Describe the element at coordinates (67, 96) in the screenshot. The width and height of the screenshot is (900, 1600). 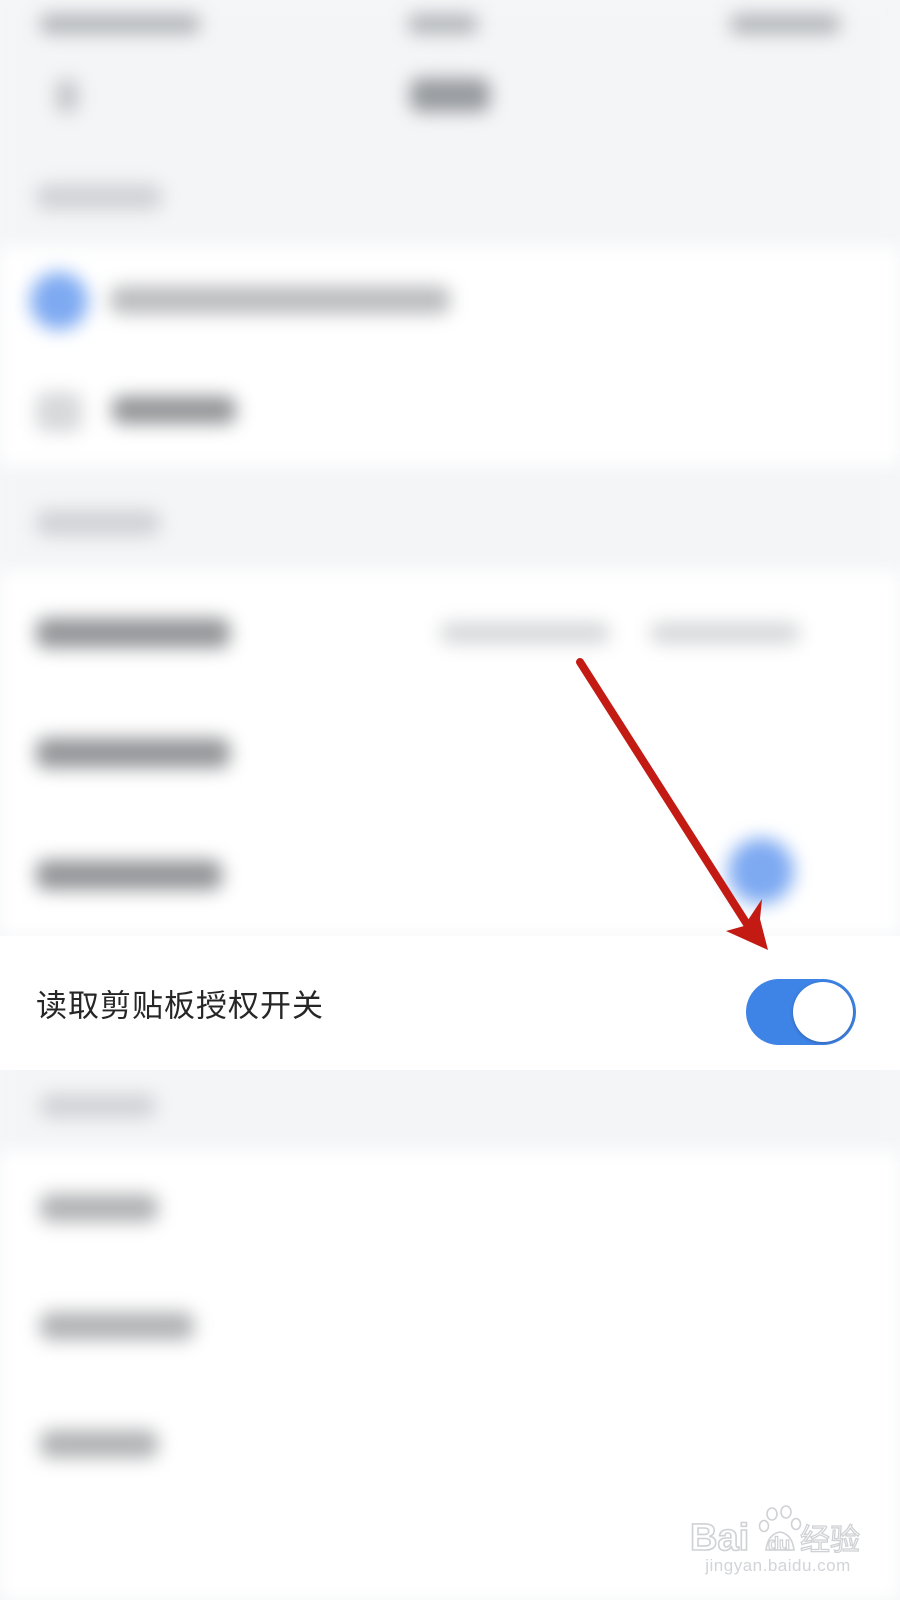
I see `back-icon` at that location.